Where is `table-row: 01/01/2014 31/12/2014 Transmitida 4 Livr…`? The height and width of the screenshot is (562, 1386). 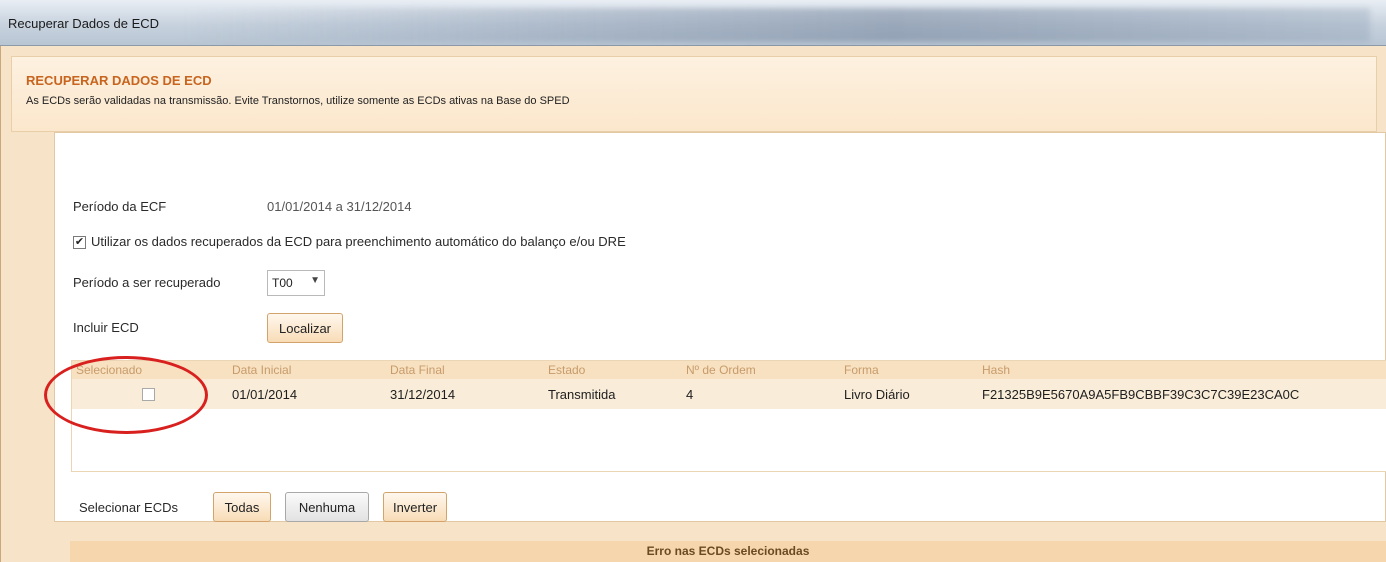 table-row: 01/01/2014 31/12/2014 Transmitida 4 Livr… is located at coordinates (729, 394).